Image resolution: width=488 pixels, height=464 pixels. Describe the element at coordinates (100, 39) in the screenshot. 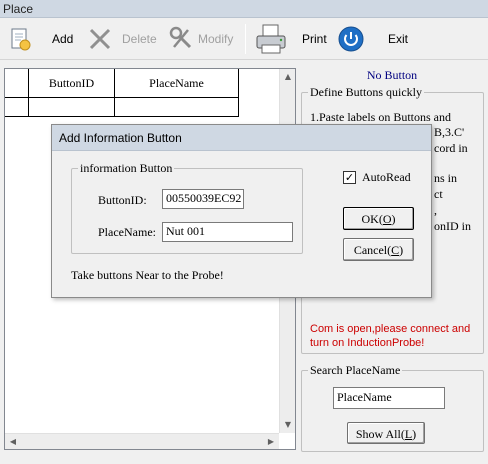

I see `delete-x-icon` at that location.